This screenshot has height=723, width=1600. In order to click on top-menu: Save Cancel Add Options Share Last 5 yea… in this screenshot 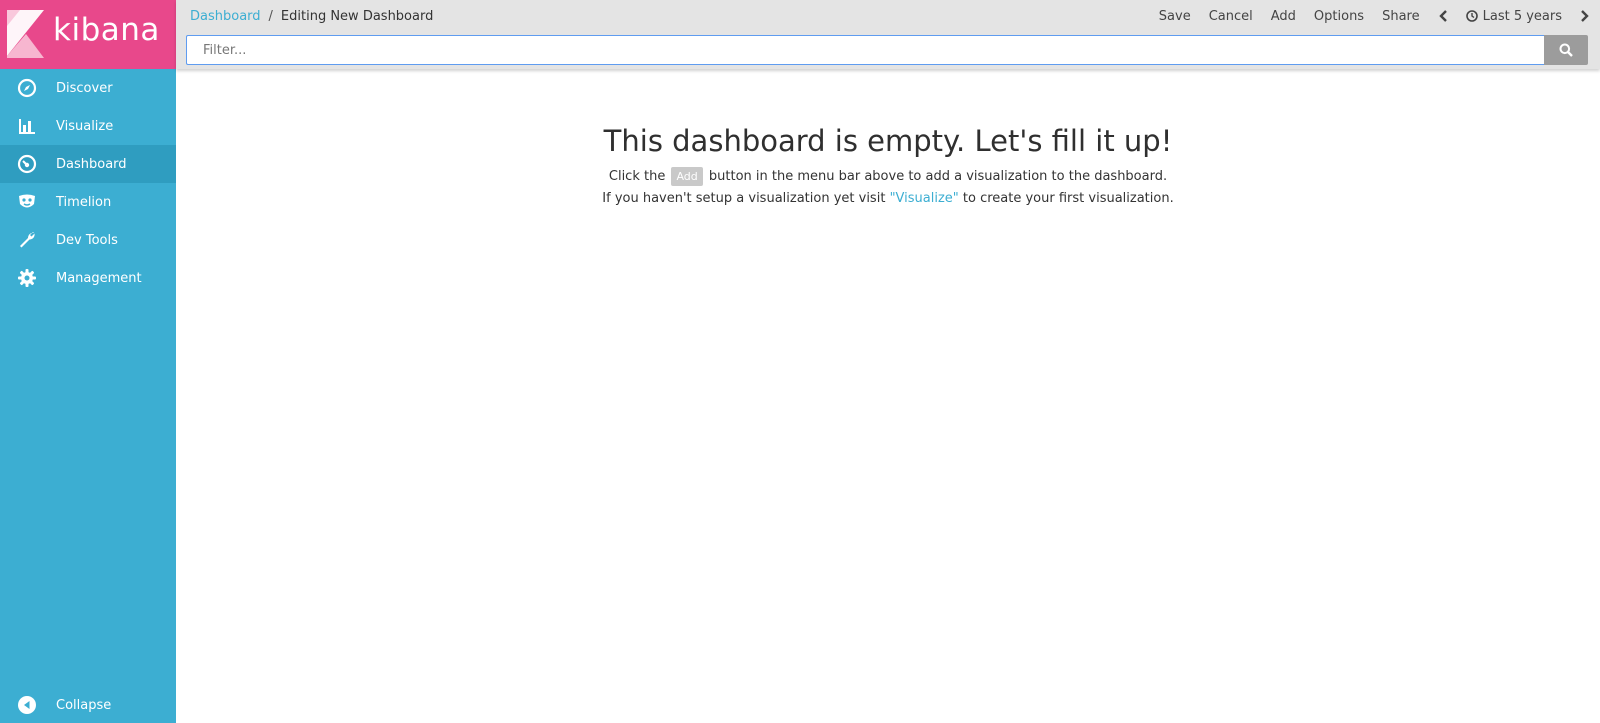, I will do `click(1374, 16)`.